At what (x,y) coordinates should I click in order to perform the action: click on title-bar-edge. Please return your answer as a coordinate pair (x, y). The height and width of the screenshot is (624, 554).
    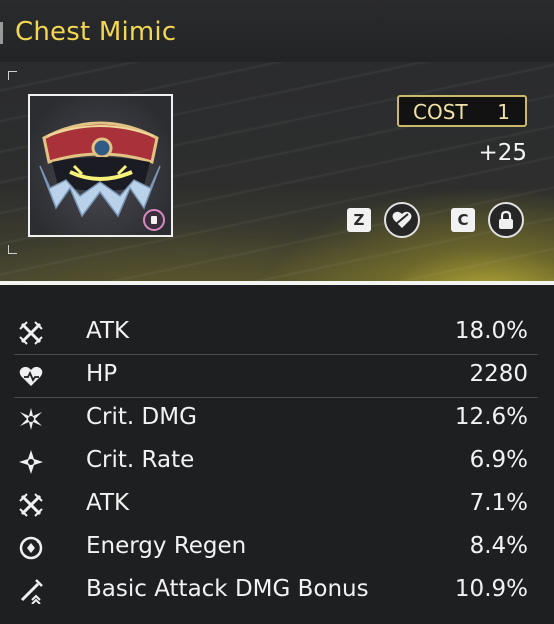
    Looking at the image, I should click on (1, 33).